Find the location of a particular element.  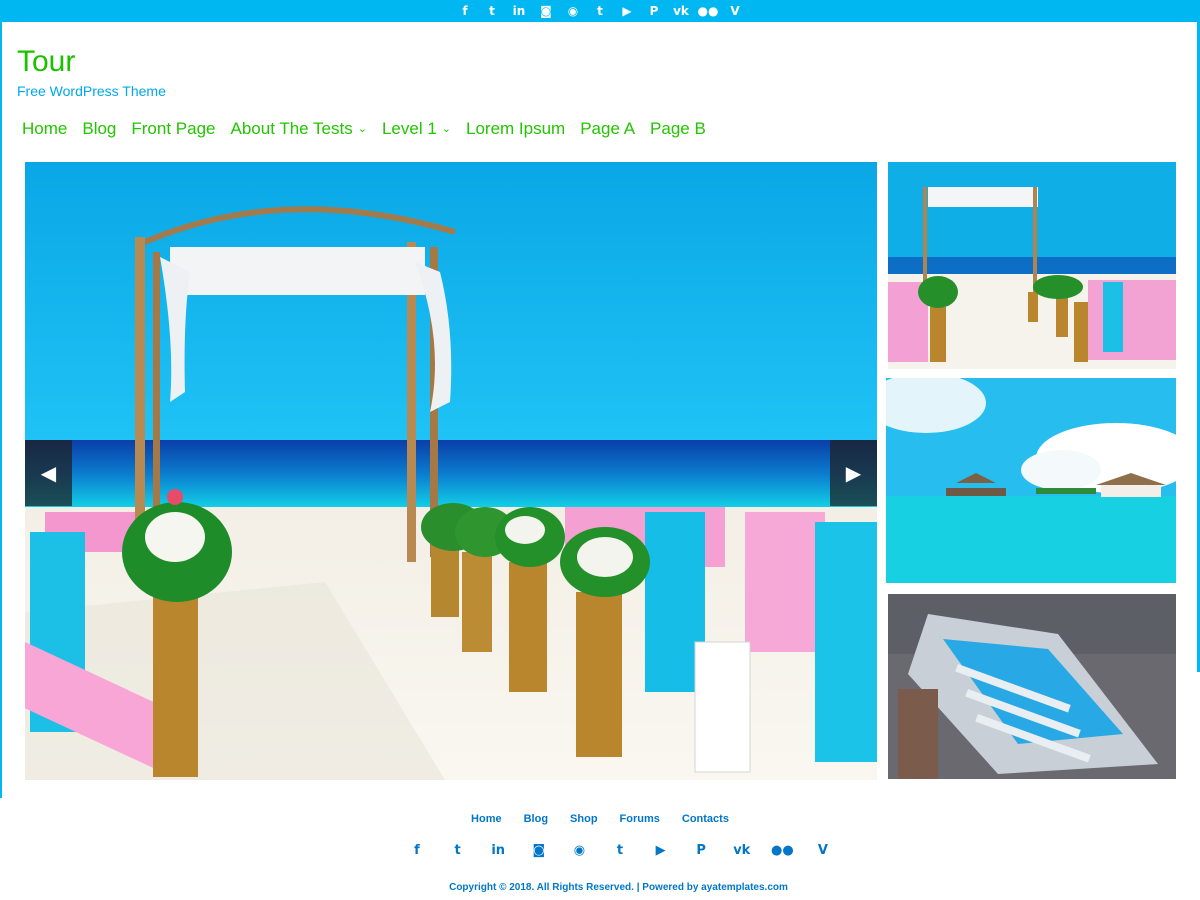

chevron-left-icon: ◀ is located at coordinates (48, 473).